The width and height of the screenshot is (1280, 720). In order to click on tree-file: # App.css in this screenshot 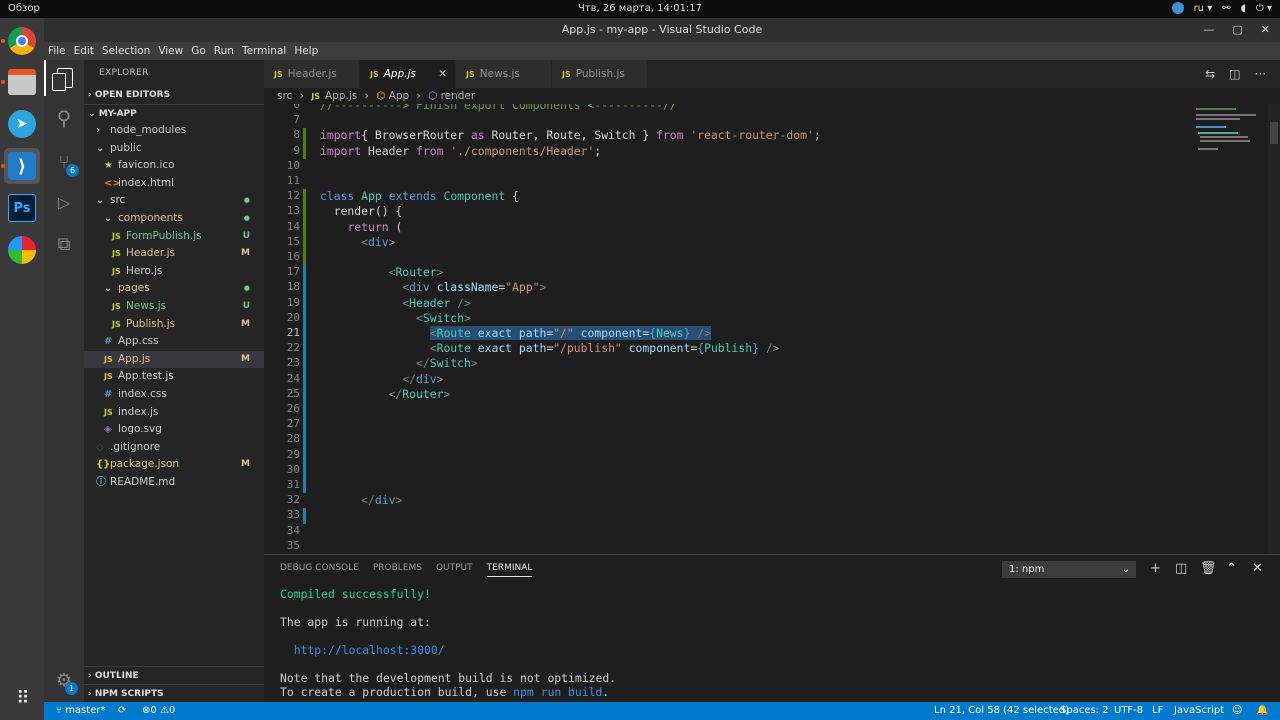, I will do `click(174, 342)`.